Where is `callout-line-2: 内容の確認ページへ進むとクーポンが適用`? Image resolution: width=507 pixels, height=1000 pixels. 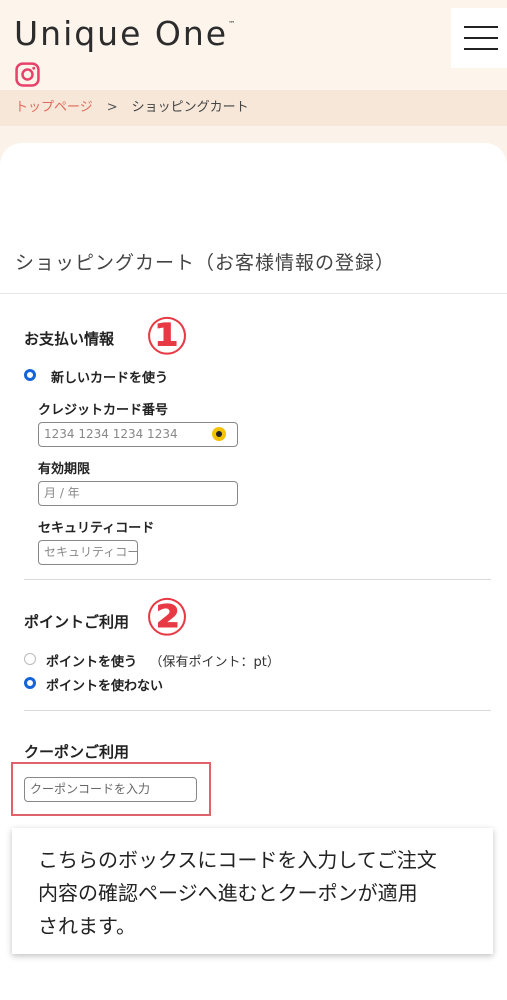
callout-line-2: 内容の確認ページへ進むとクーポンが適用 is located at coordinates (228, 893).